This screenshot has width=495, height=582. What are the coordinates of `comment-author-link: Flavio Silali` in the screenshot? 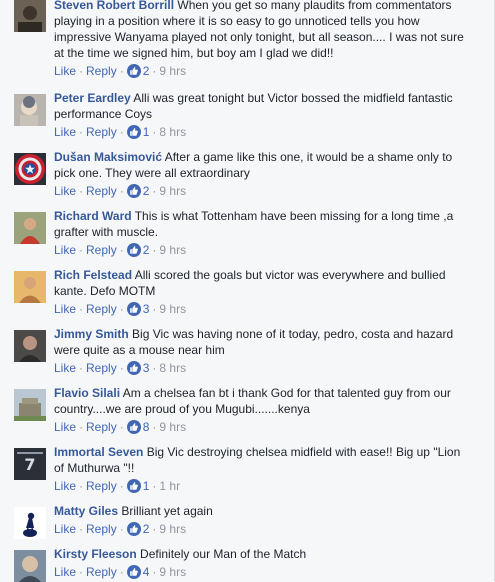 It's located at (87, 393).